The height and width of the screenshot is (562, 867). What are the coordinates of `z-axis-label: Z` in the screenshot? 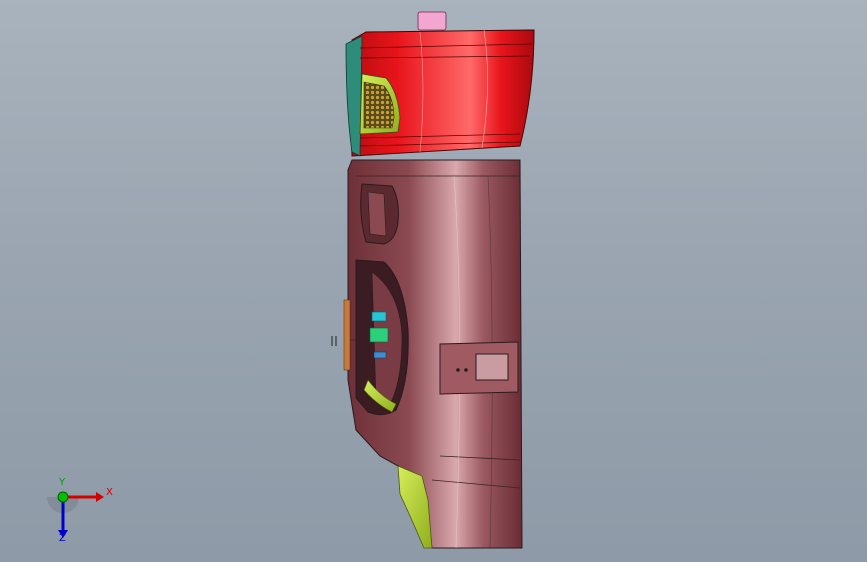 It's located at (62, 538).